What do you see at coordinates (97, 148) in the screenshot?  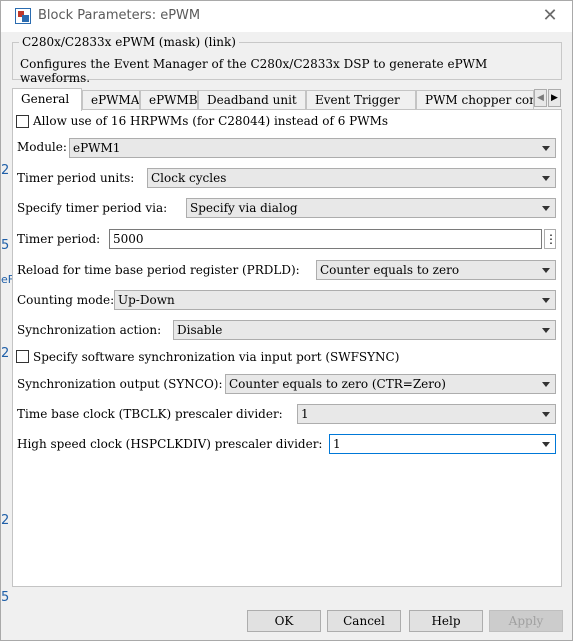 I see `module-value: ePWM1` at bounding box center [97, 148].